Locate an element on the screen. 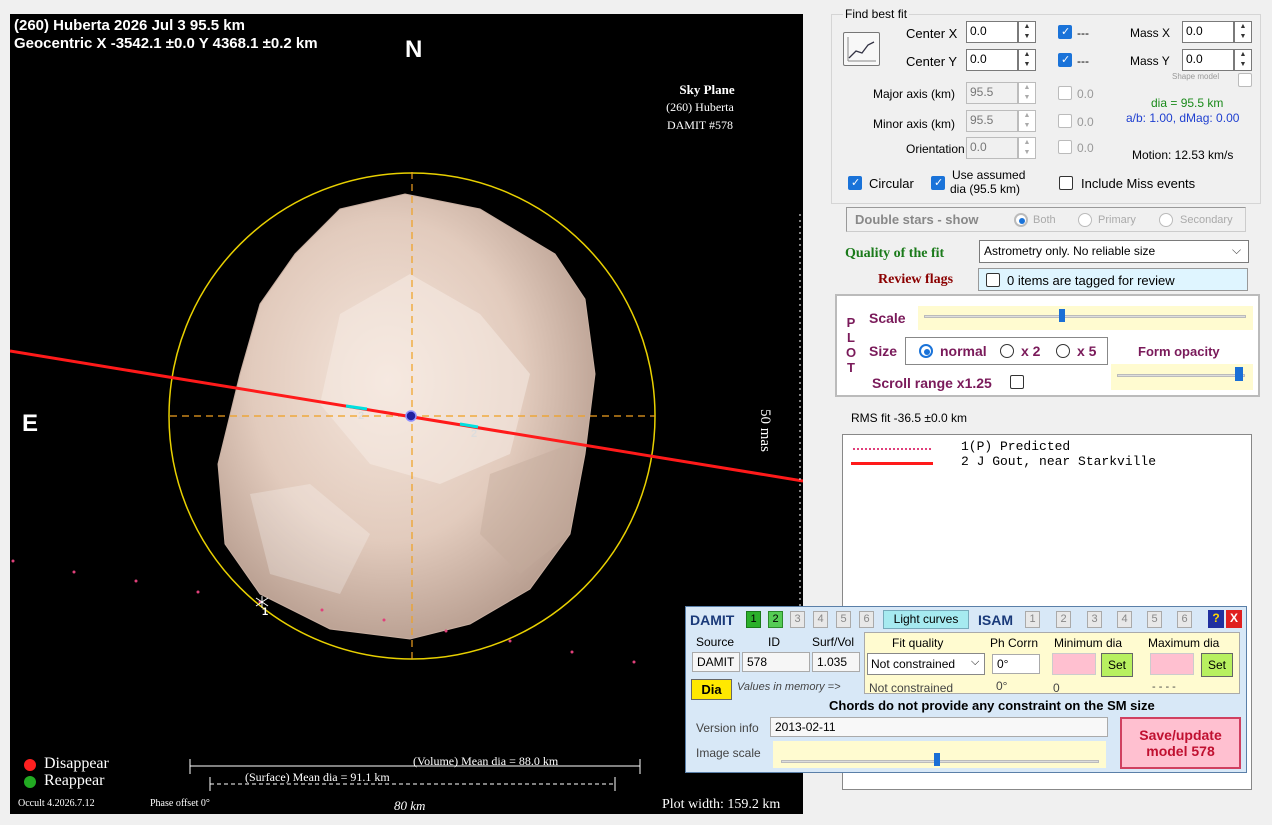  save-update-model-button: Save/update model 578 is located at coordinates (1180, 743).